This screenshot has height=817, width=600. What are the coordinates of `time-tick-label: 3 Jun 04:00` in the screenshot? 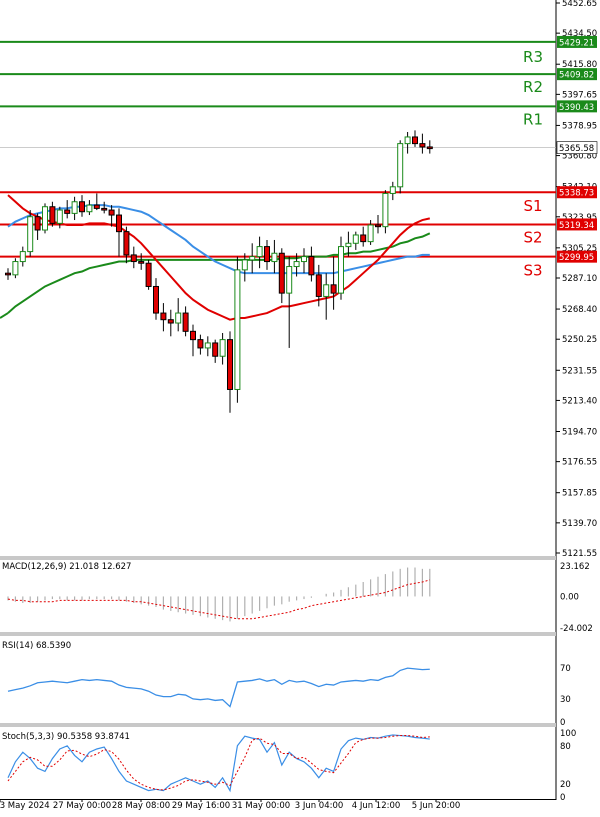 It's located at (319, 806).